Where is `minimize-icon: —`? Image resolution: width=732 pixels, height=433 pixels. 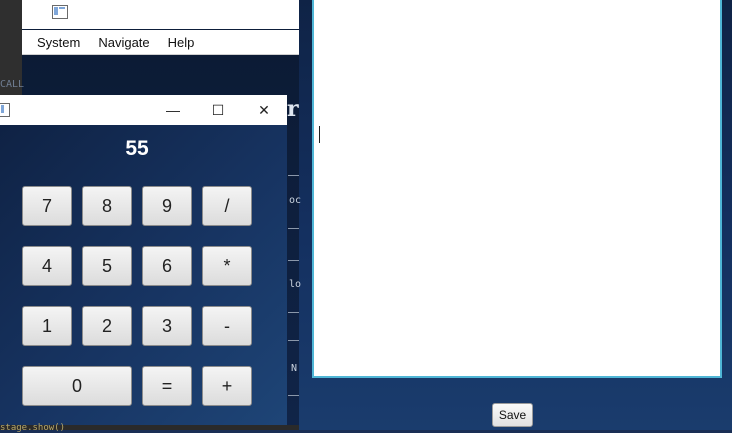
minimize-icon: — is located at coordinates (173, 110).